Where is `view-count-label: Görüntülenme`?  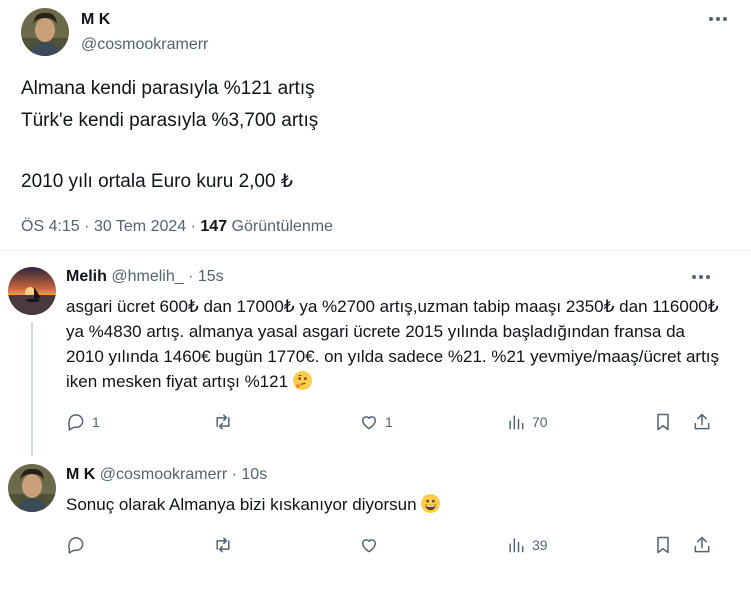
view-count-label: Görüntülenme is located at coordinates (282, 226).